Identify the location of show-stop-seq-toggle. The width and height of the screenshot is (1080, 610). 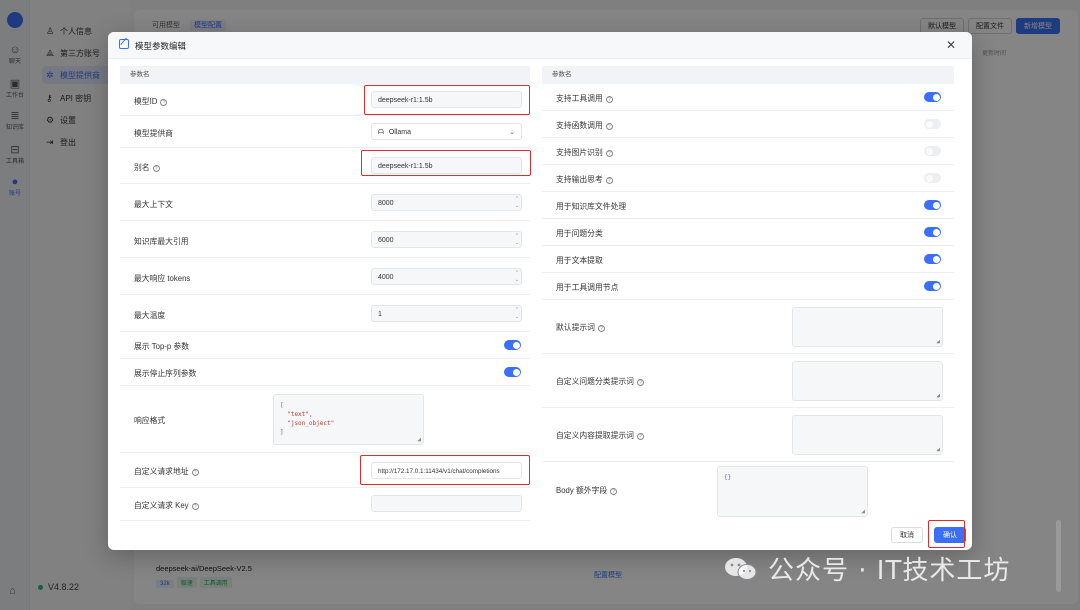
(512, 372).